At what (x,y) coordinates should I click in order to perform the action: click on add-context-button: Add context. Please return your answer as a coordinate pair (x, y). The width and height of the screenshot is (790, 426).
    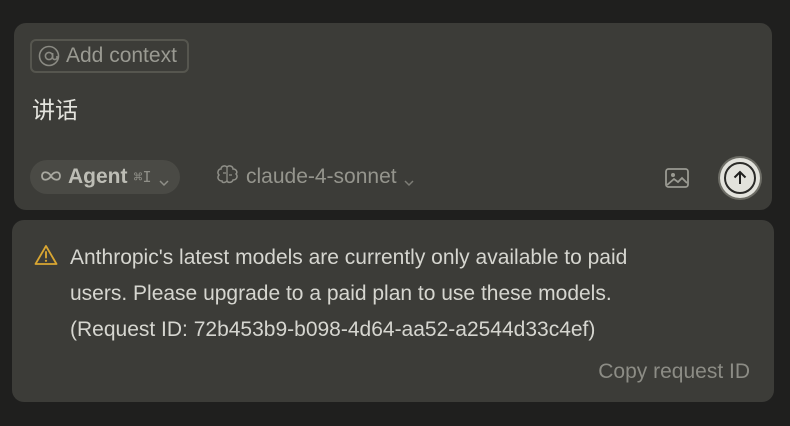
    Looking at the image, I should click on (109, 56).